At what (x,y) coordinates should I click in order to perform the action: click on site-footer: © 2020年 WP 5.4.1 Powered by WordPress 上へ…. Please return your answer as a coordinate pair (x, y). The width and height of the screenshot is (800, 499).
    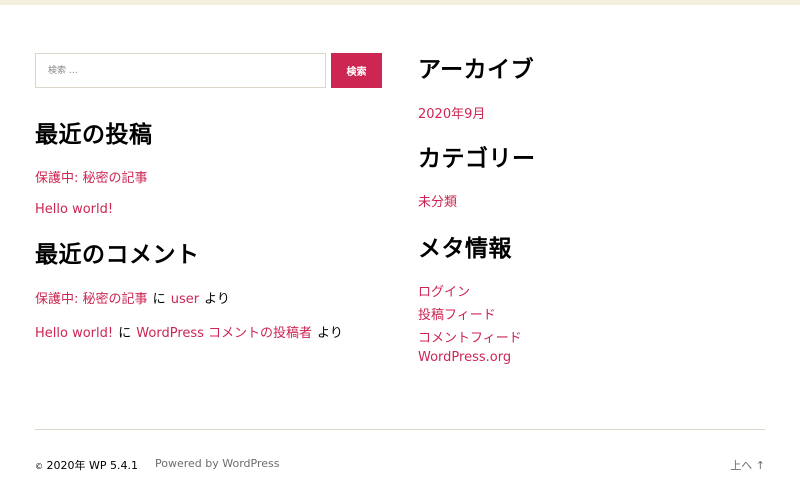
    Looking at the image, I should click on (400, 465).